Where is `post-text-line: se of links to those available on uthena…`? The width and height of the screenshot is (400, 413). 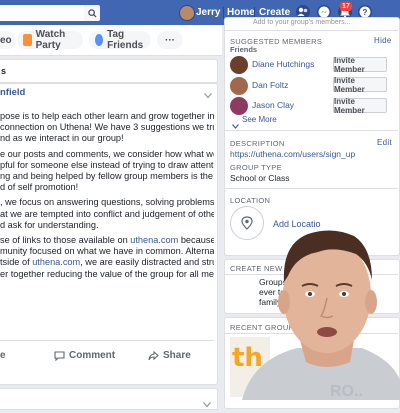
post-text-line: se of links to those available on uthena… is located at coordinates (107, 240).